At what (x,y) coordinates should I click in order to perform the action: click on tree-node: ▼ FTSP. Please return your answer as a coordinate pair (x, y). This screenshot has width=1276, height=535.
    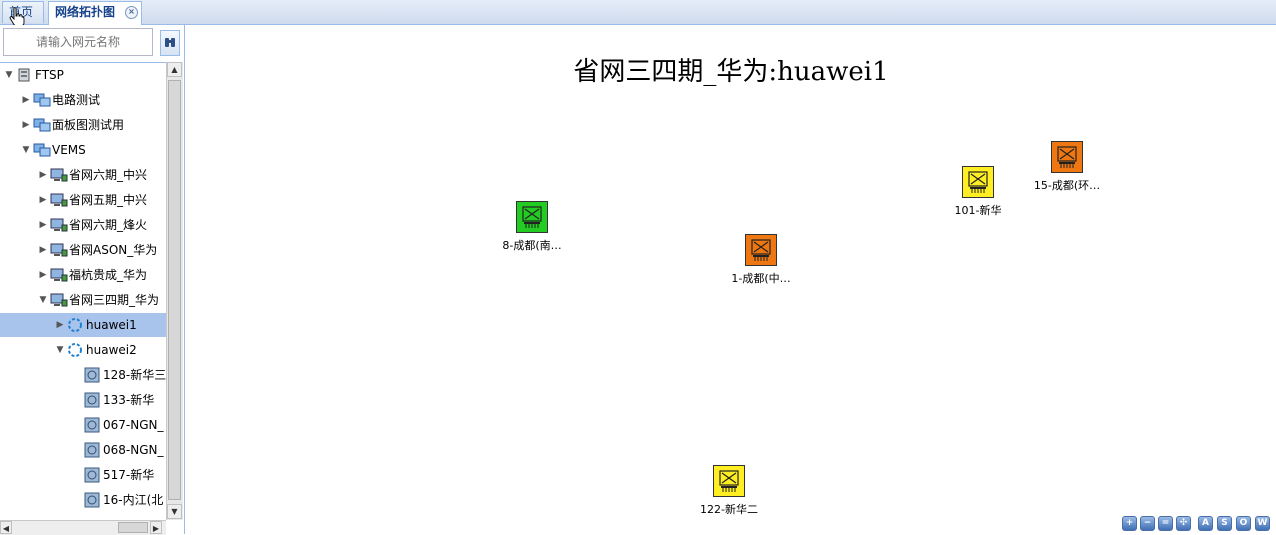
    Looking at the image, I should click on (83, 75).